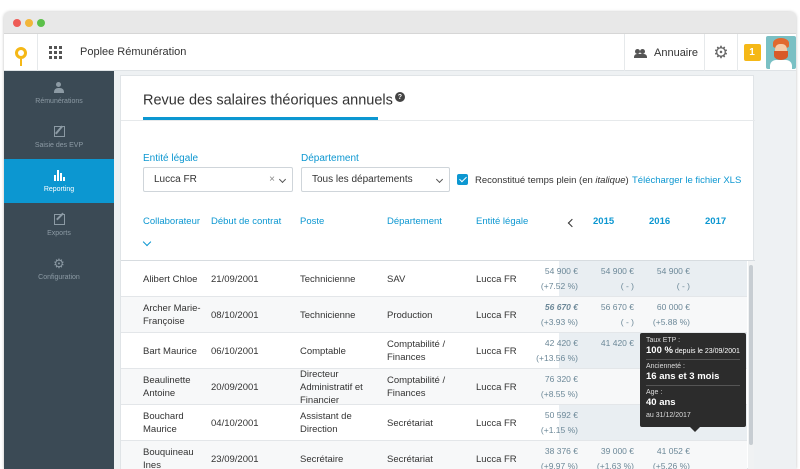 The image size is (800, 469). I want to click on notifications-button: 1, so click(751, 52).